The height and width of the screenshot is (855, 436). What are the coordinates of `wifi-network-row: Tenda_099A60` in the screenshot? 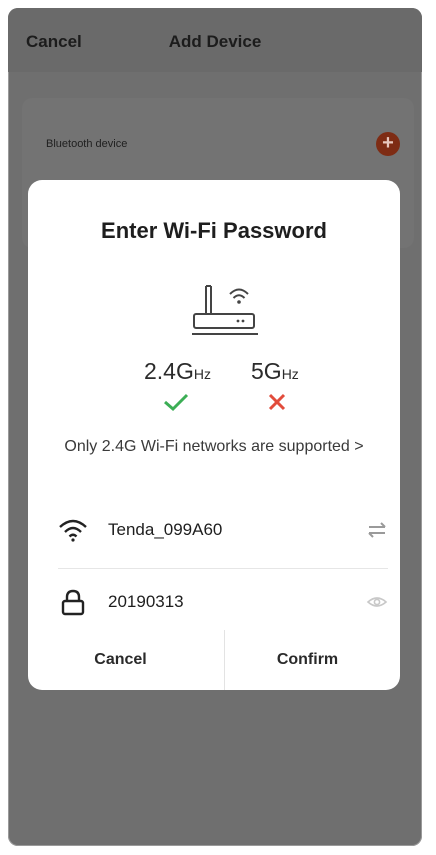 It's located at (223, 530).